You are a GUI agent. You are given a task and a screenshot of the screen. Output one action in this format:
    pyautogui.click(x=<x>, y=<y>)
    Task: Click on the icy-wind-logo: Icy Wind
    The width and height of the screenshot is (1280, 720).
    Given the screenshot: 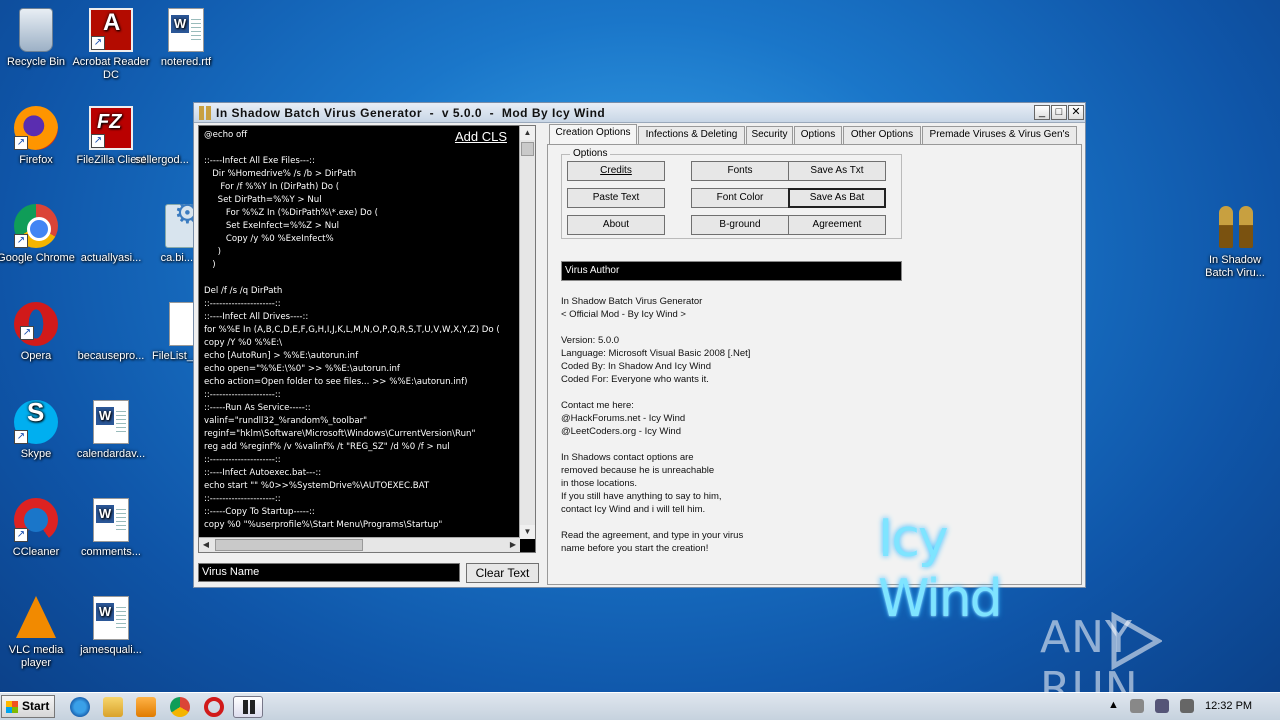 What is the action you would take?
    pyautogui.click(x=940, y=569)
    